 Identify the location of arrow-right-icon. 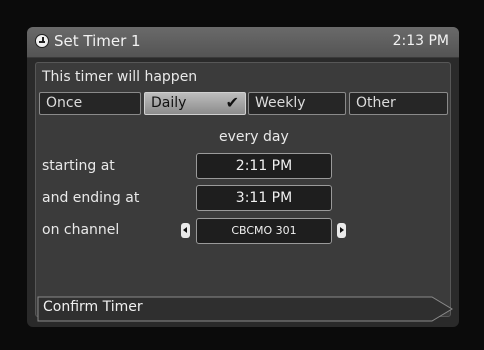
(341, 230).